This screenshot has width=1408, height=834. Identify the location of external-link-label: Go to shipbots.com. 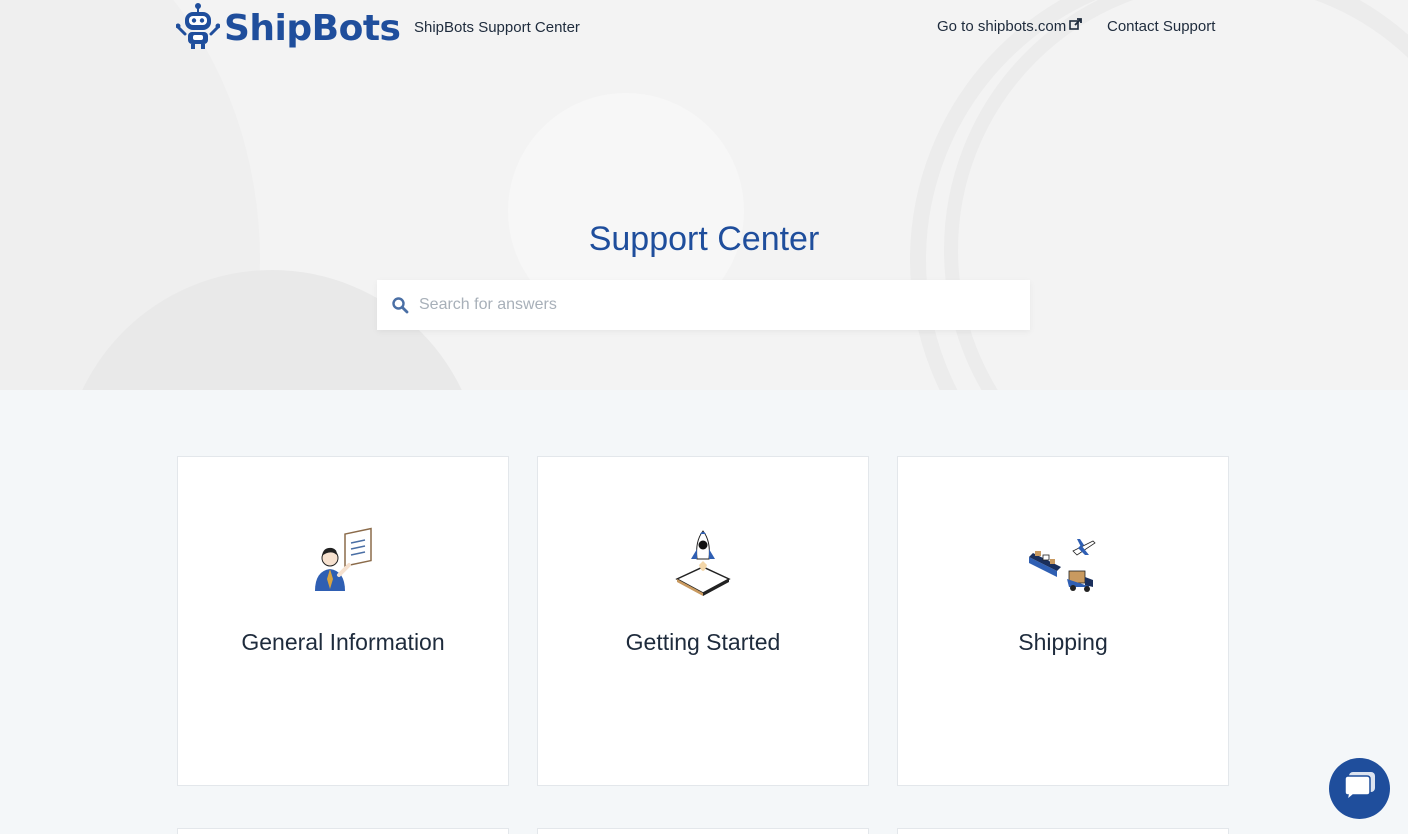
(1002, 26).